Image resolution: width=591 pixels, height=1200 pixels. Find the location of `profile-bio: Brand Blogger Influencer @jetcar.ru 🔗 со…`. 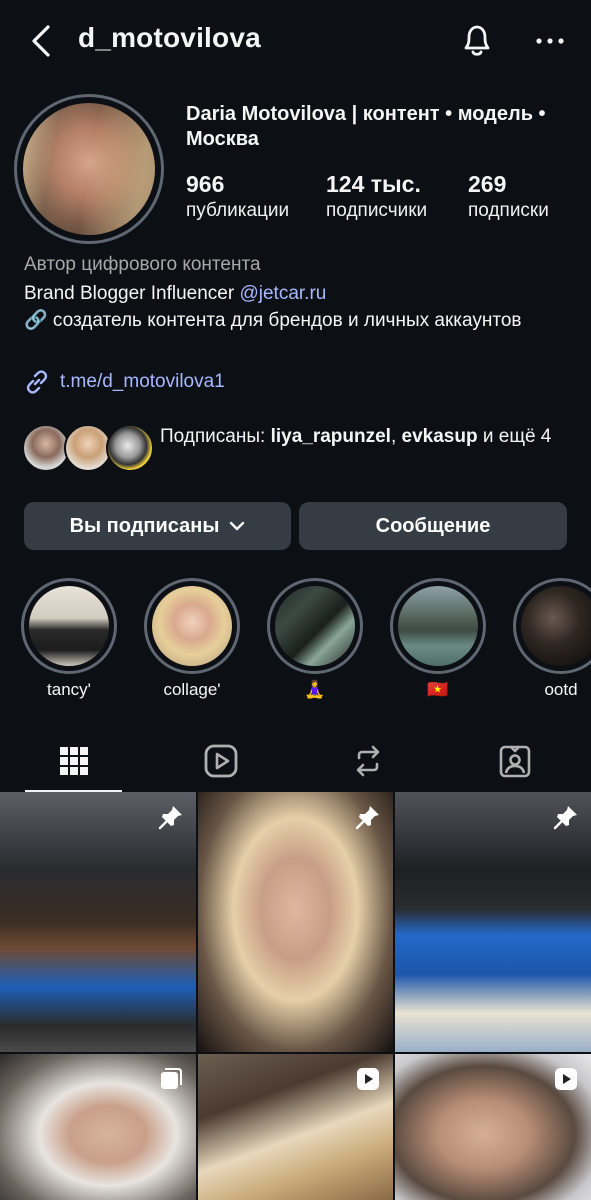

profile-bio: Brand Blogger Influencer @jetcar.ru 🔗 со… is located at coordinates (294, 307).